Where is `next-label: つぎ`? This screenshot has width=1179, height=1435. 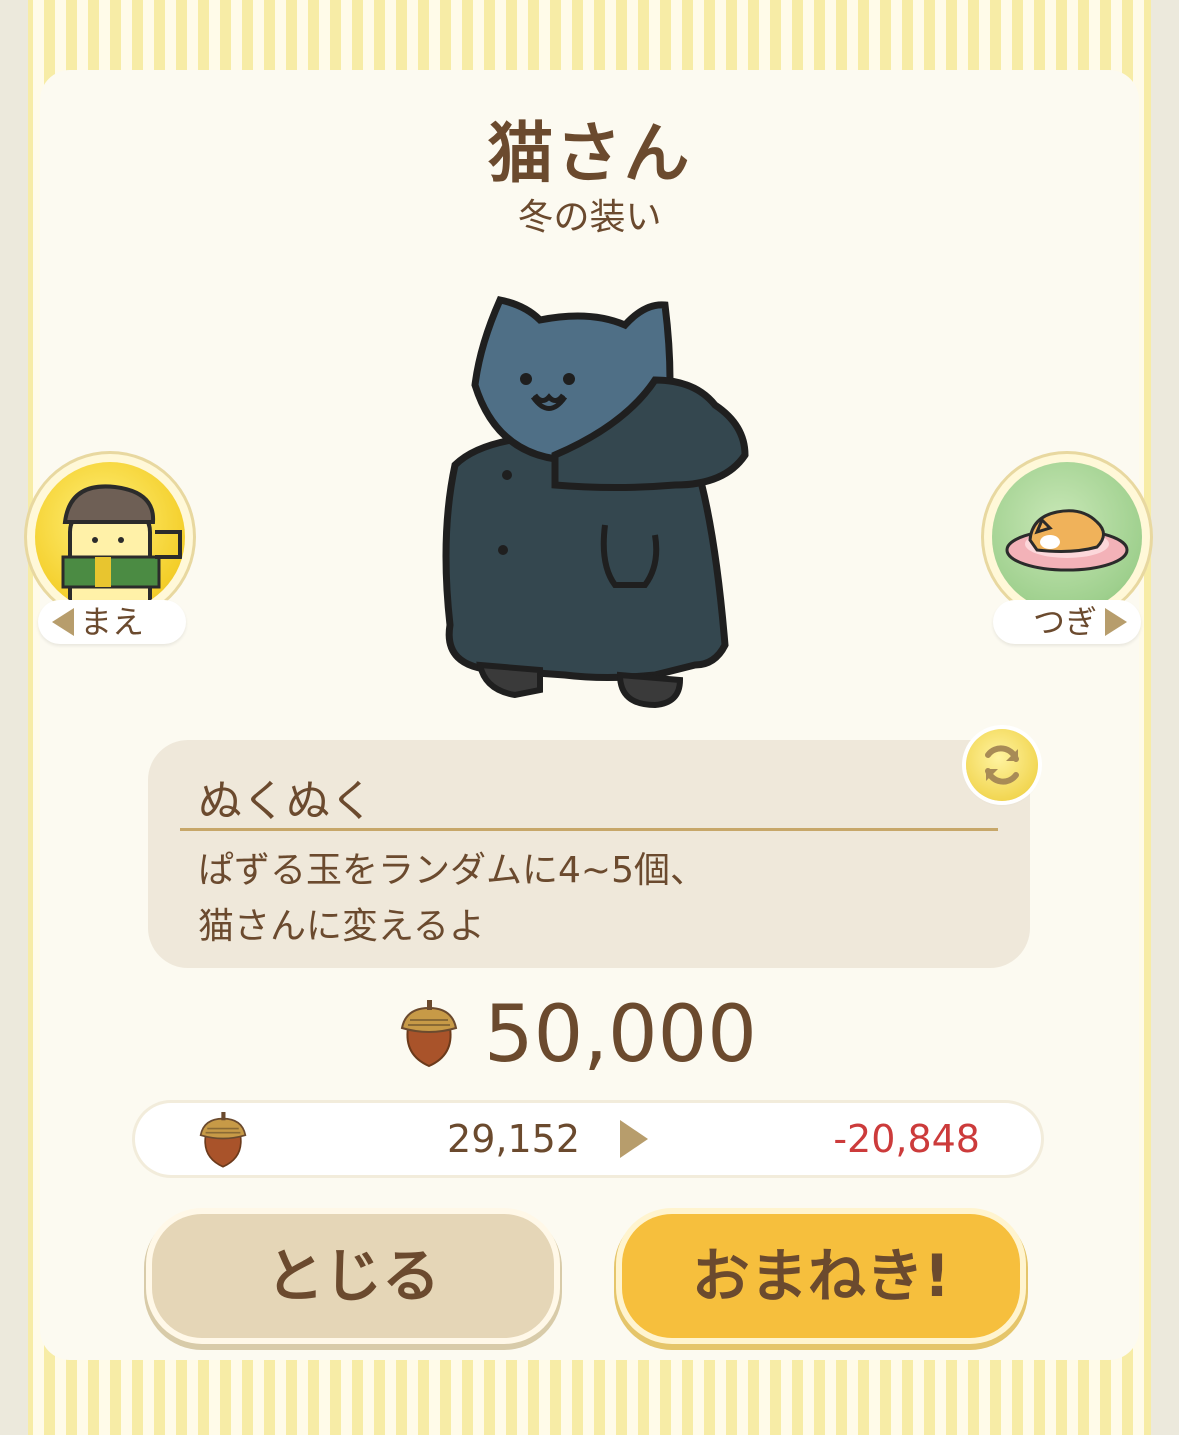
next-label: つぎ is located at coordinates (1064, 622).